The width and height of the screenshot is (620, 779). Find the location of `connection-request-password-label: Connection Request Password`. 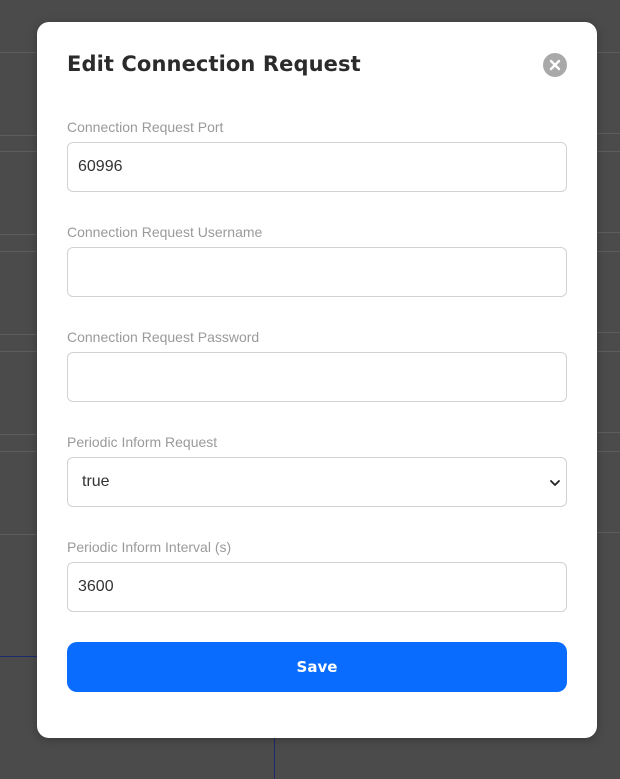

connection-request-password-label: Connection Request Password is located at coordinates (163, 337).